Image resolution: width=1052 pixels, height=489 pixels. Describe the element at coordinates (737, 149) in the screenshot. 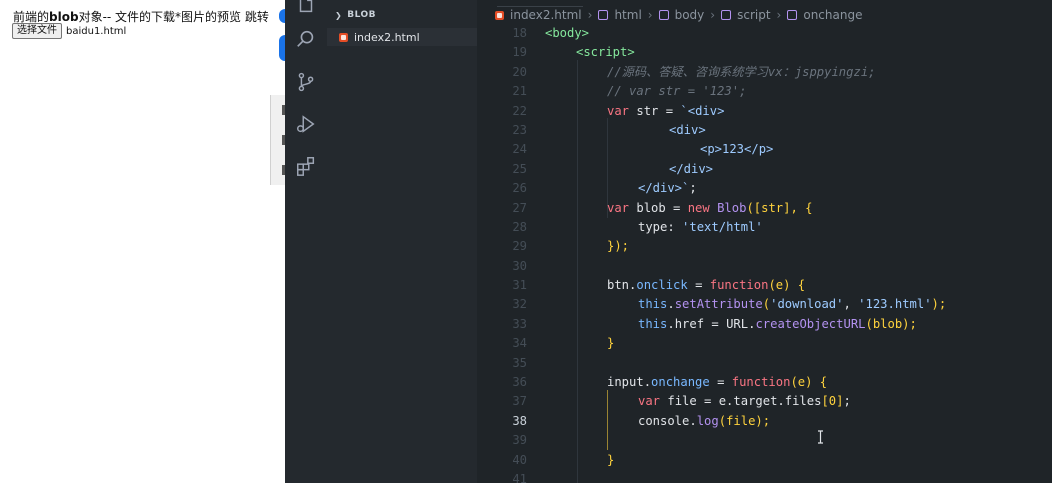

I see `code-token: <p>123</p>` at that location.